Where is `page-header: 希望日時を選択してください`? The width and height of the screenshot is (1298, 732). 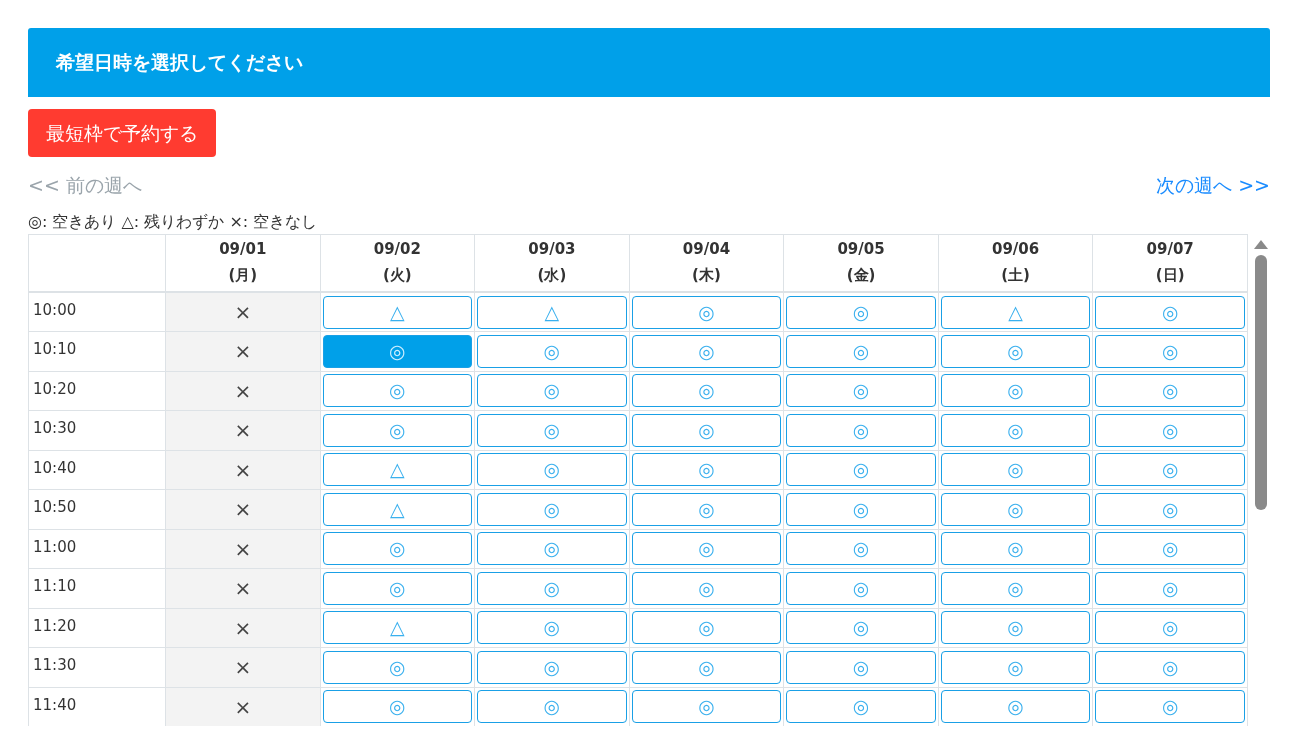 page-header: 希望日時を選択してください is located at coordinates (649, 62).